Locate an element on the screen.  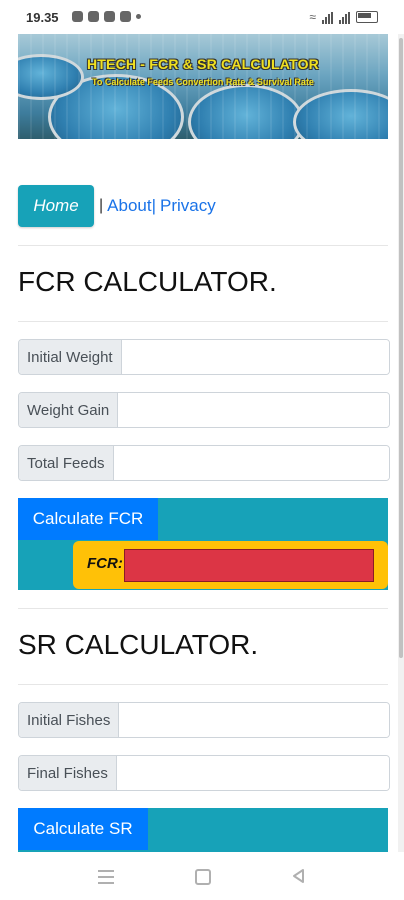
signal-icon is located at coordinates (327, 18).